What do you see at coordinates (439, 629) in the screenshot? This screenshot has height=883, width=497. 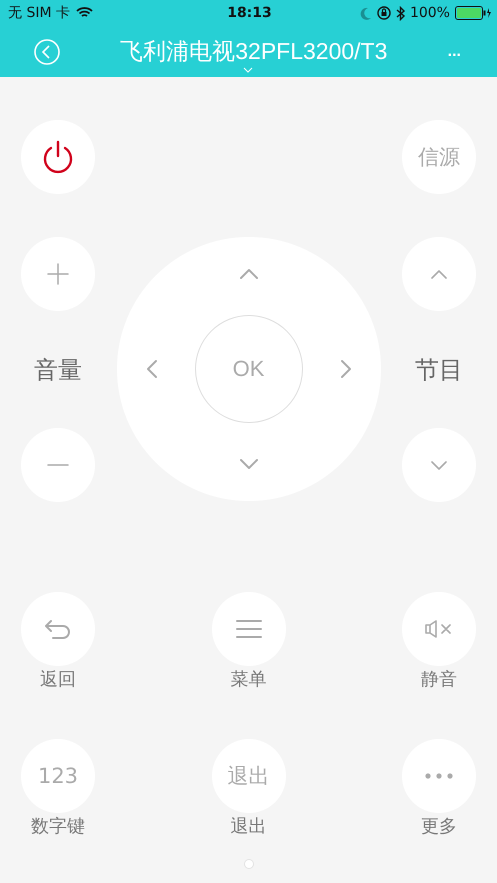 I see `mute-icon` at bounding box center [439, 629].